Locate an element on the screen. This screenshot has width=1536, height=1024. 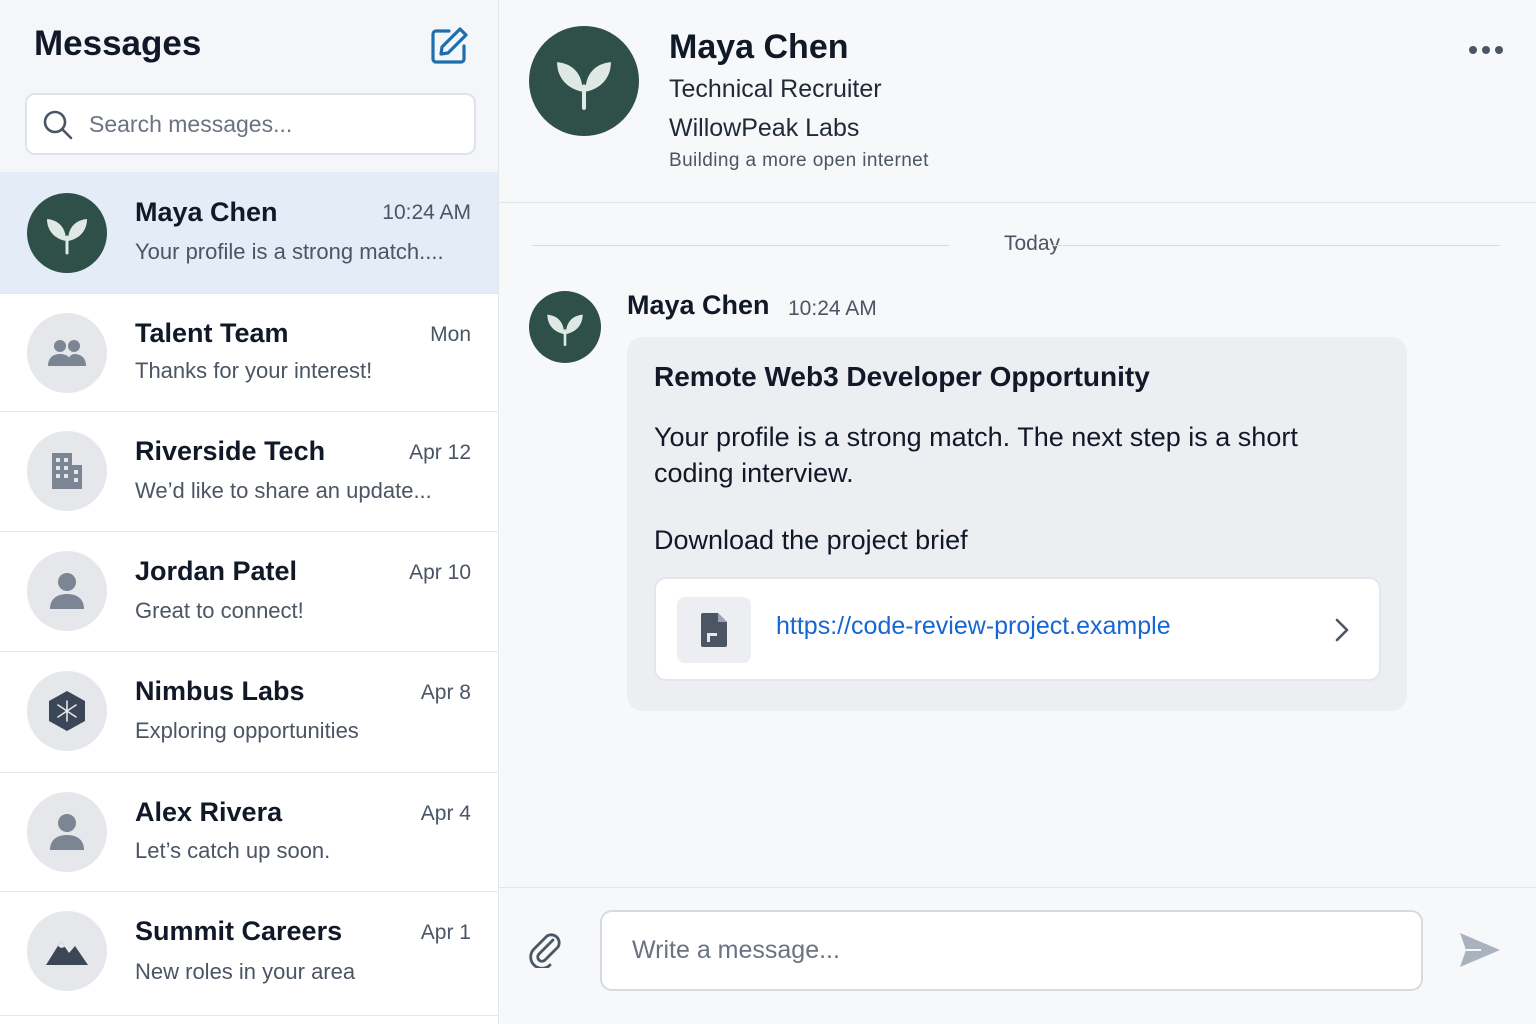
conversation-name: Talent Team is located at coordinates (212, 333).